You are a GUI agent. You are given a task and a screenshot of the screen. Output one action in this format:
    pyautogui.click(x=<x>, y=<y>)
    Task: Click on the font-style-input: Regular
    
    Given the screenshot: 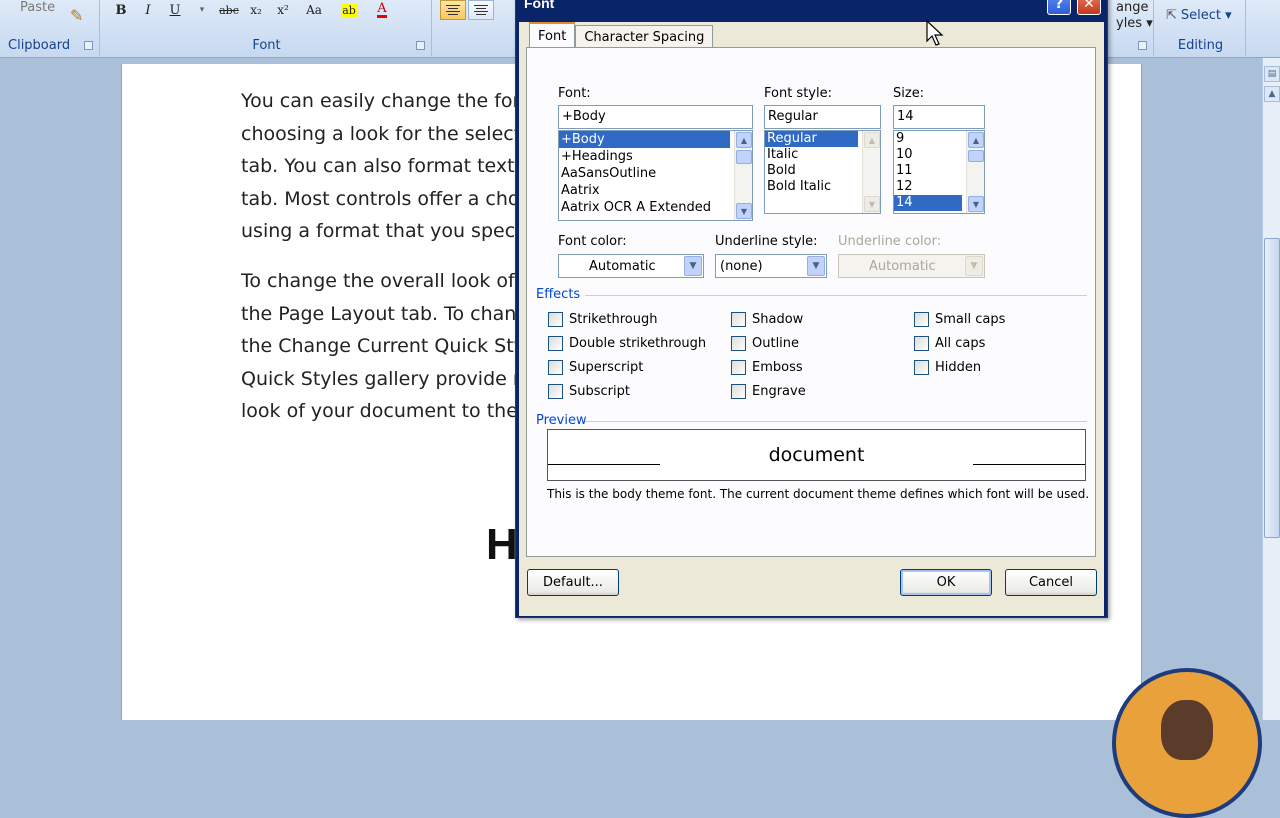 What is the action you would take?
    pyautogui.click(x=822, y=117)
    